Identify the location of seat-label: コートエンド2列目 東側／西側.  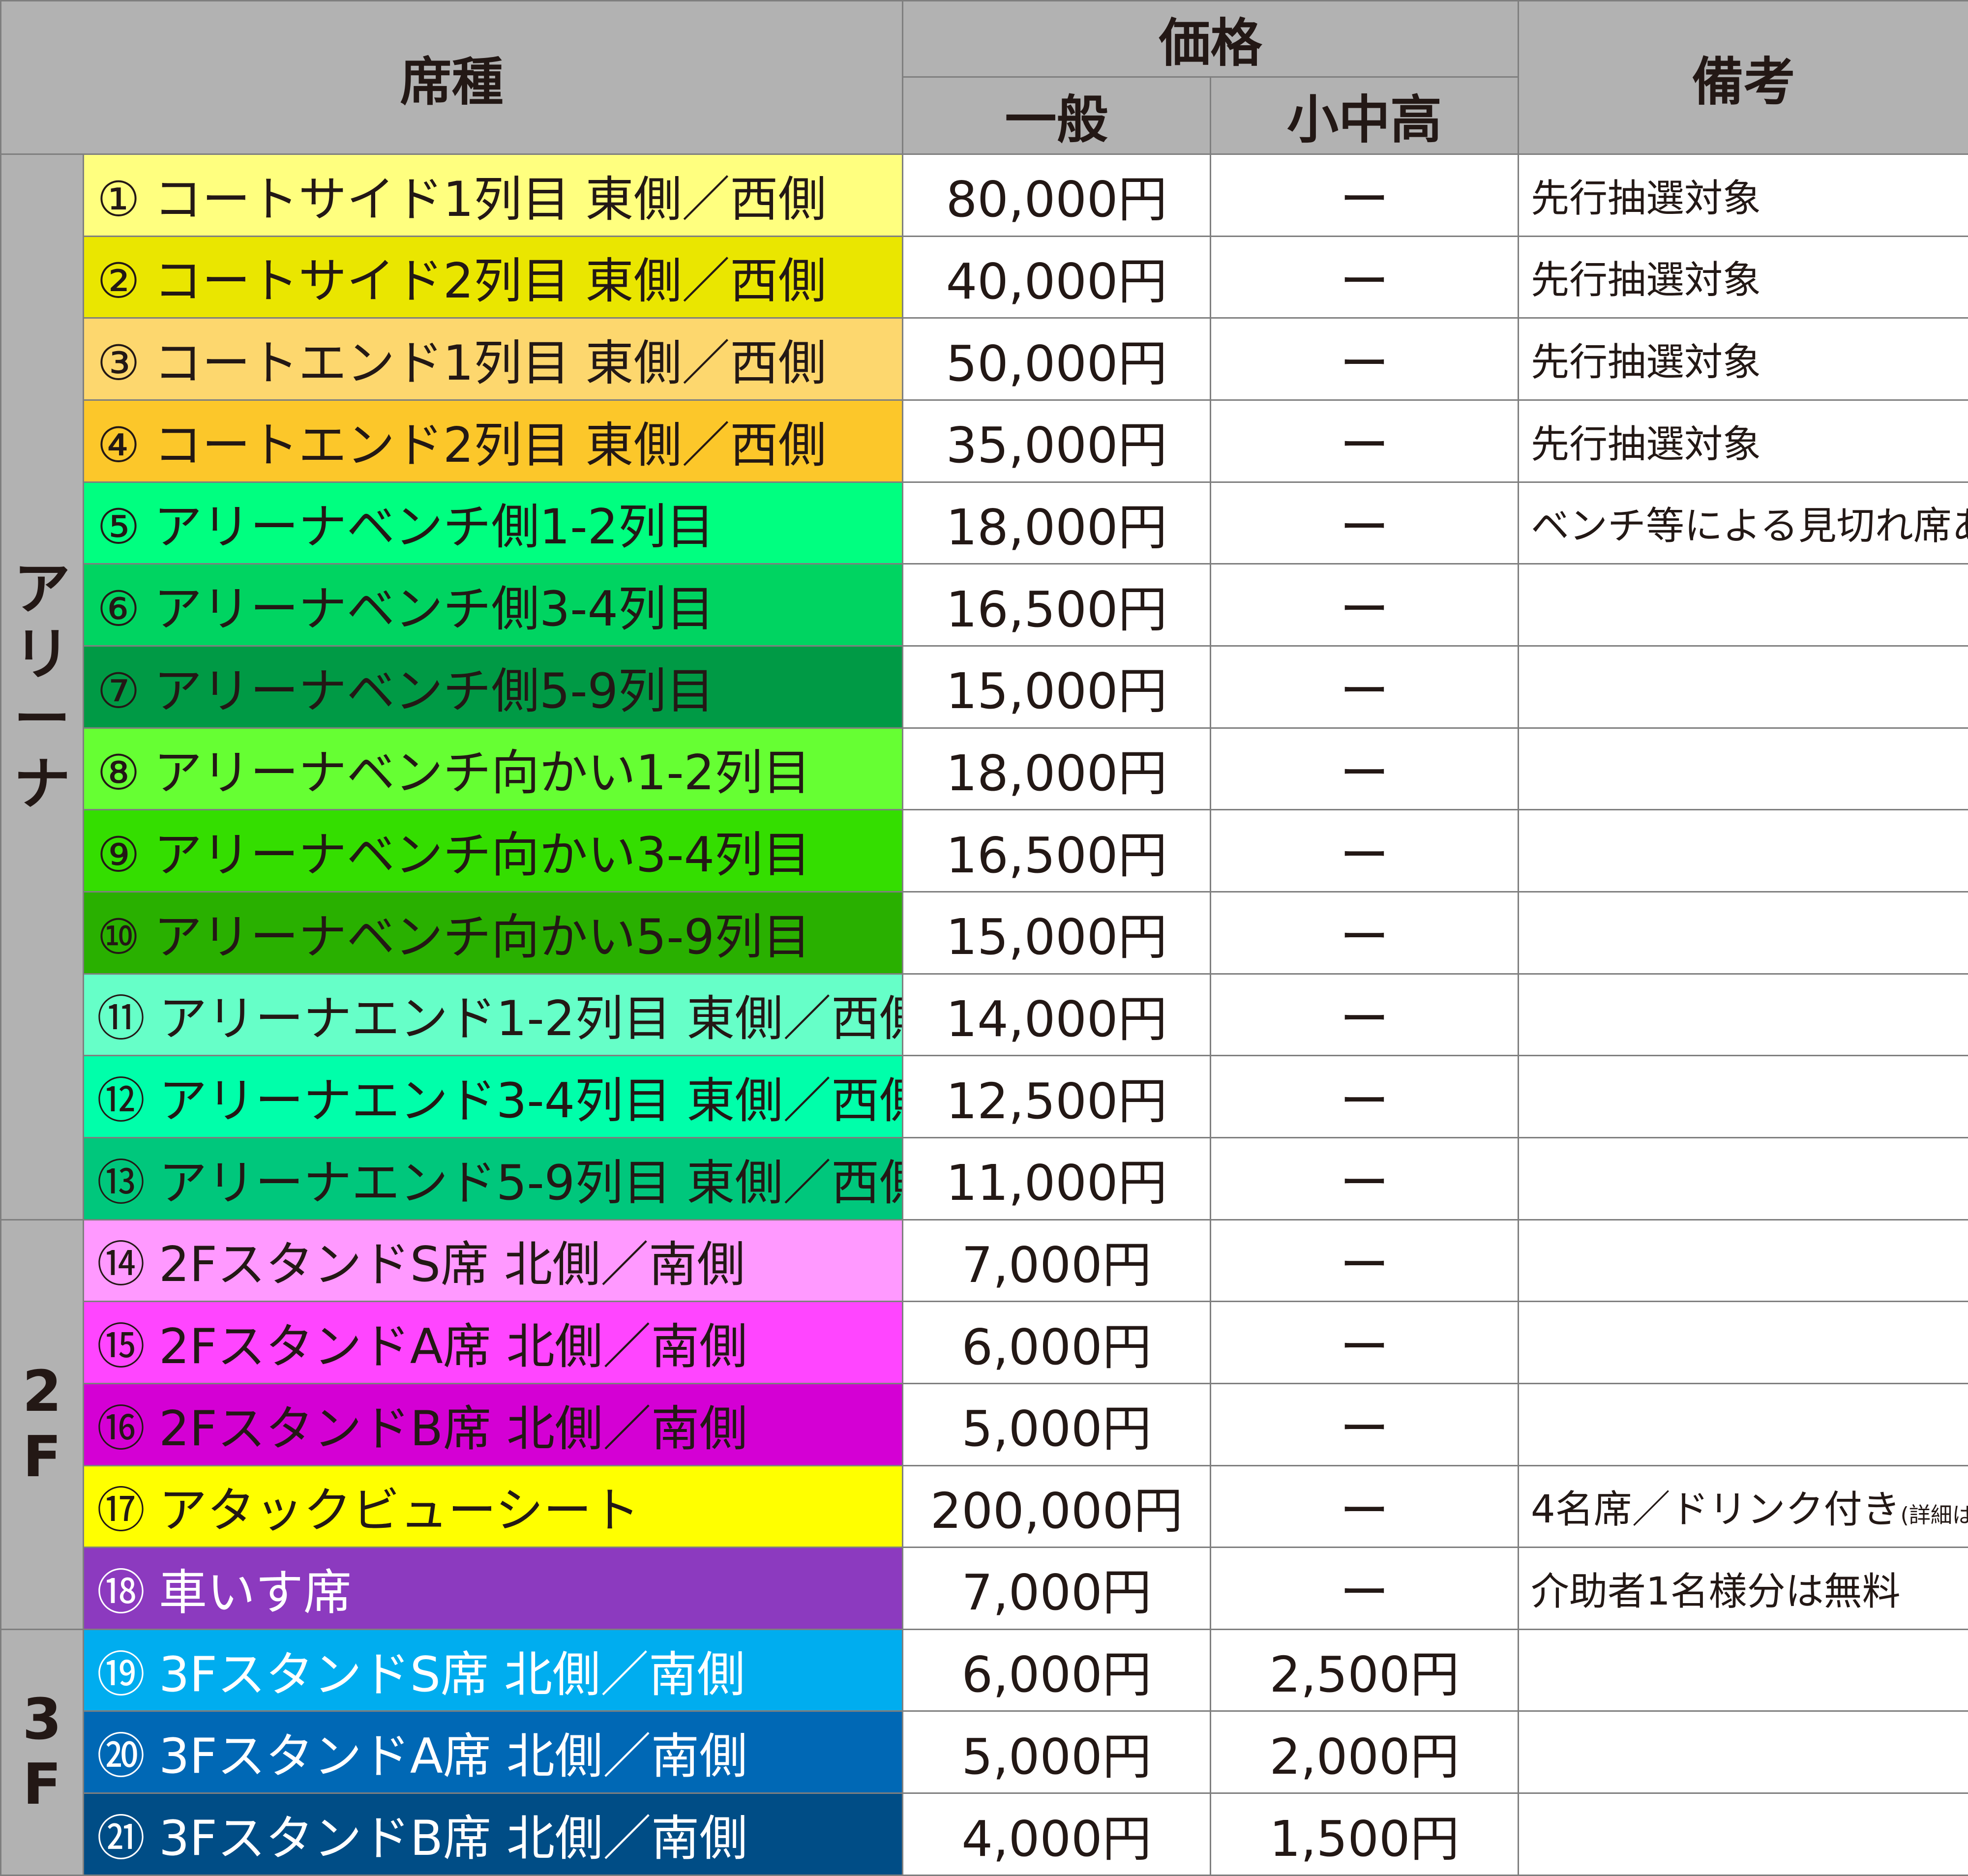
(490, 446).